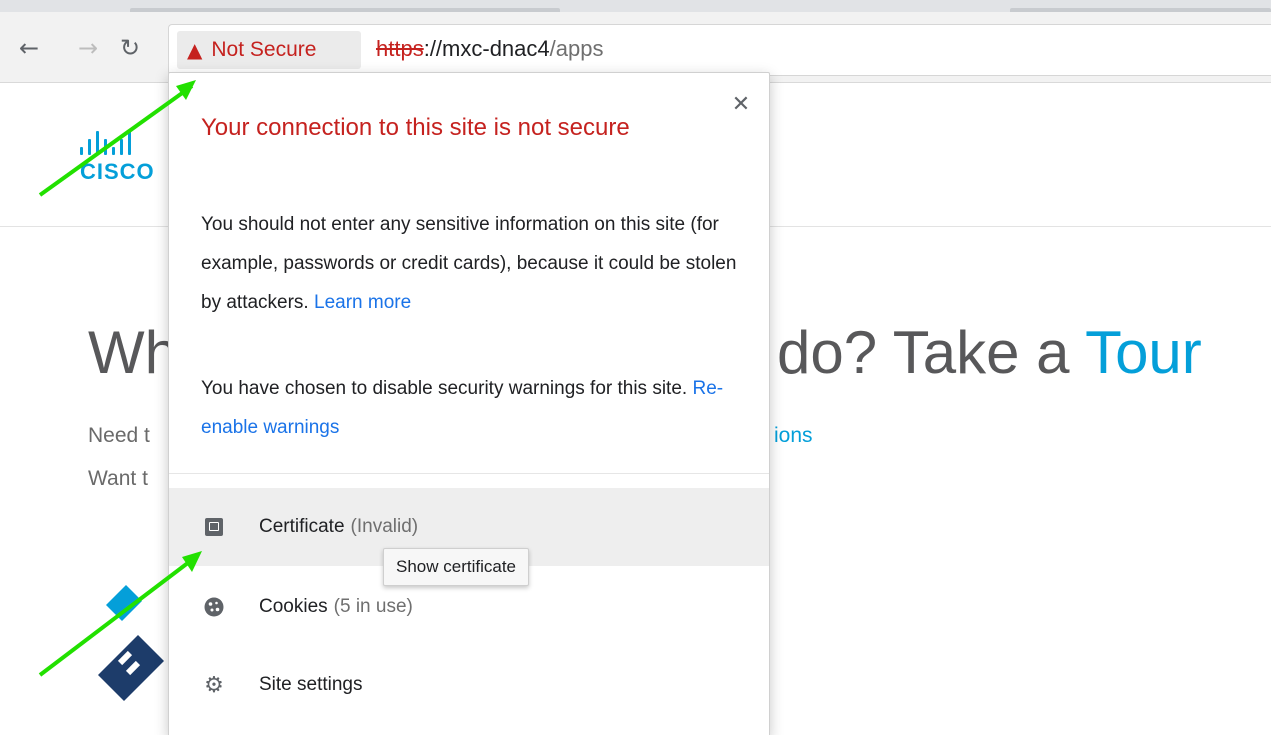  Describe the element at coordinates (130, 140) in the screenshot. I see `cisco-bars-icon` at that location.